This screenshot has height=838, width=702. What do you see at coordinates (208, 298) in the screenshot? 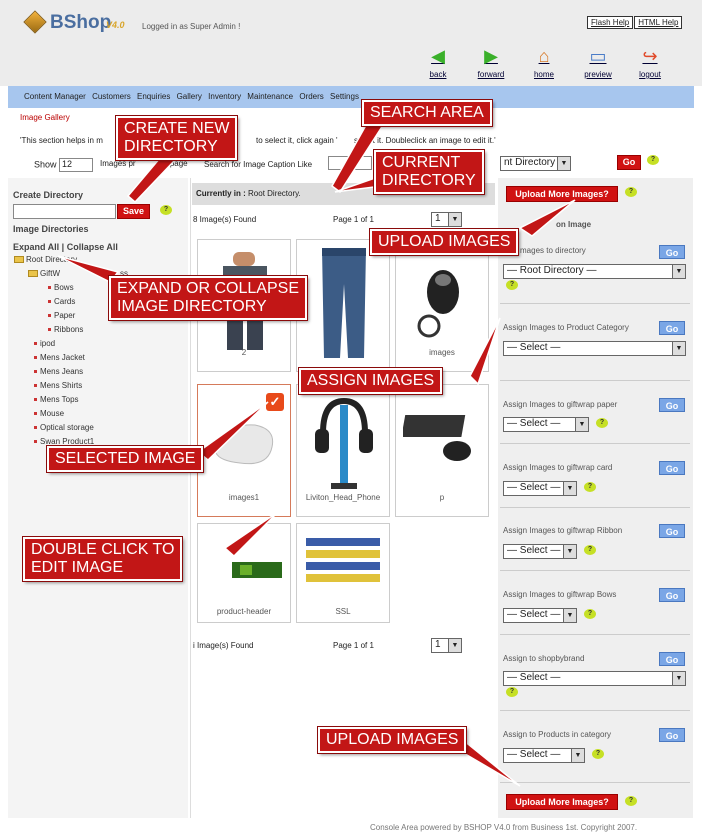
I see `callout-expand-collapse: EXPAND OR COLLAPSE IMAGE DIRECTORY` at bounding box center [208, 298].